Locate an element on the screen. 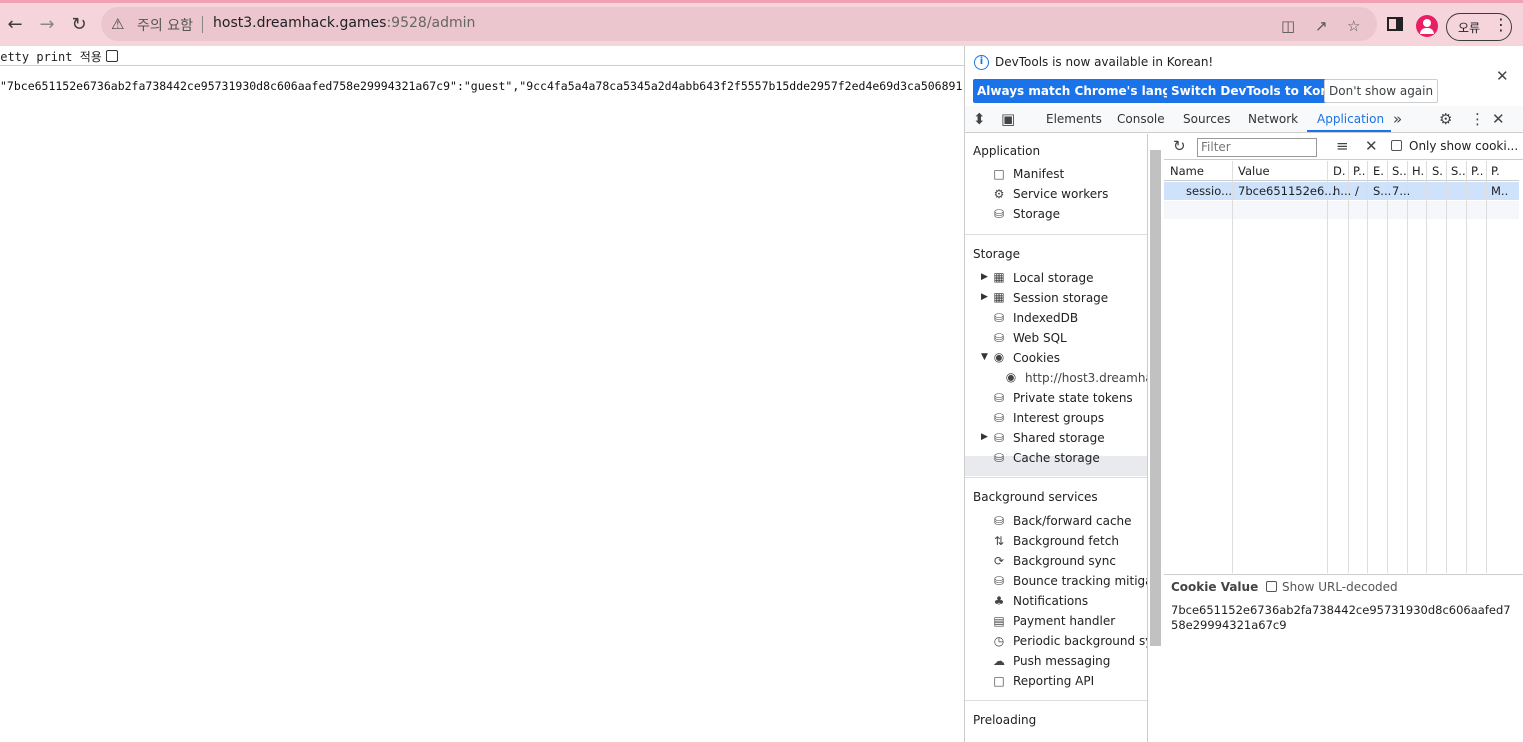 This screenshot has width=1523, height=742. forward-icon: → is located at coordinates (47, 24).